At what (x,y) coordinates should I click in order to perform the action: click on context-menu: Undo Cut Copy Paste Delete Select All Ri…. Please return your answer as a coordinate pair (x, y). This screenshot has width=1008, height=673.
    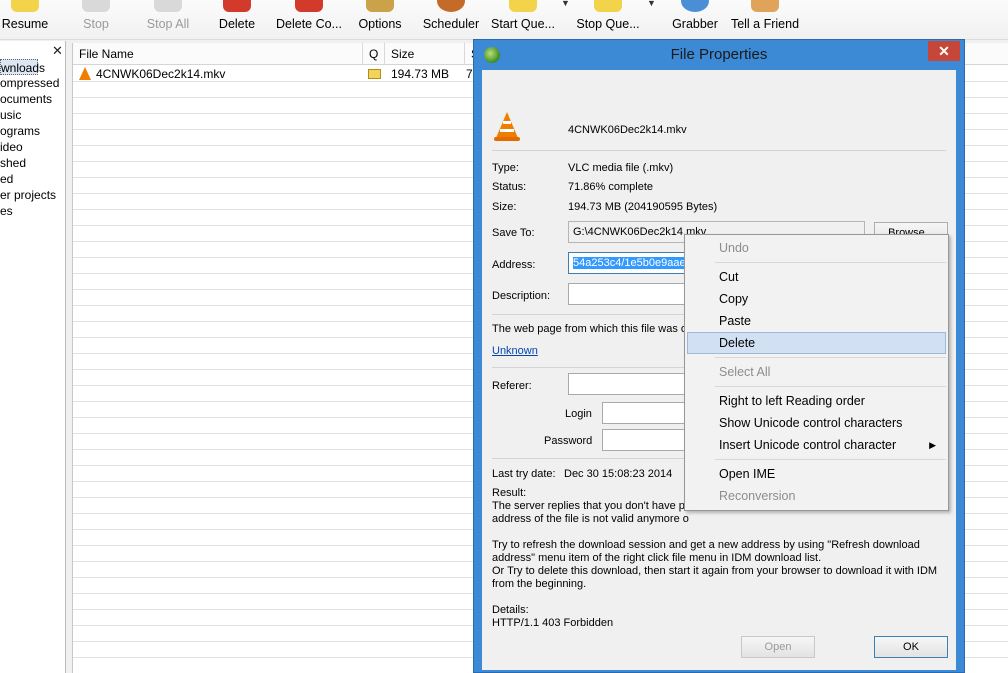
    Looking at the image, I should click on (816, 372).